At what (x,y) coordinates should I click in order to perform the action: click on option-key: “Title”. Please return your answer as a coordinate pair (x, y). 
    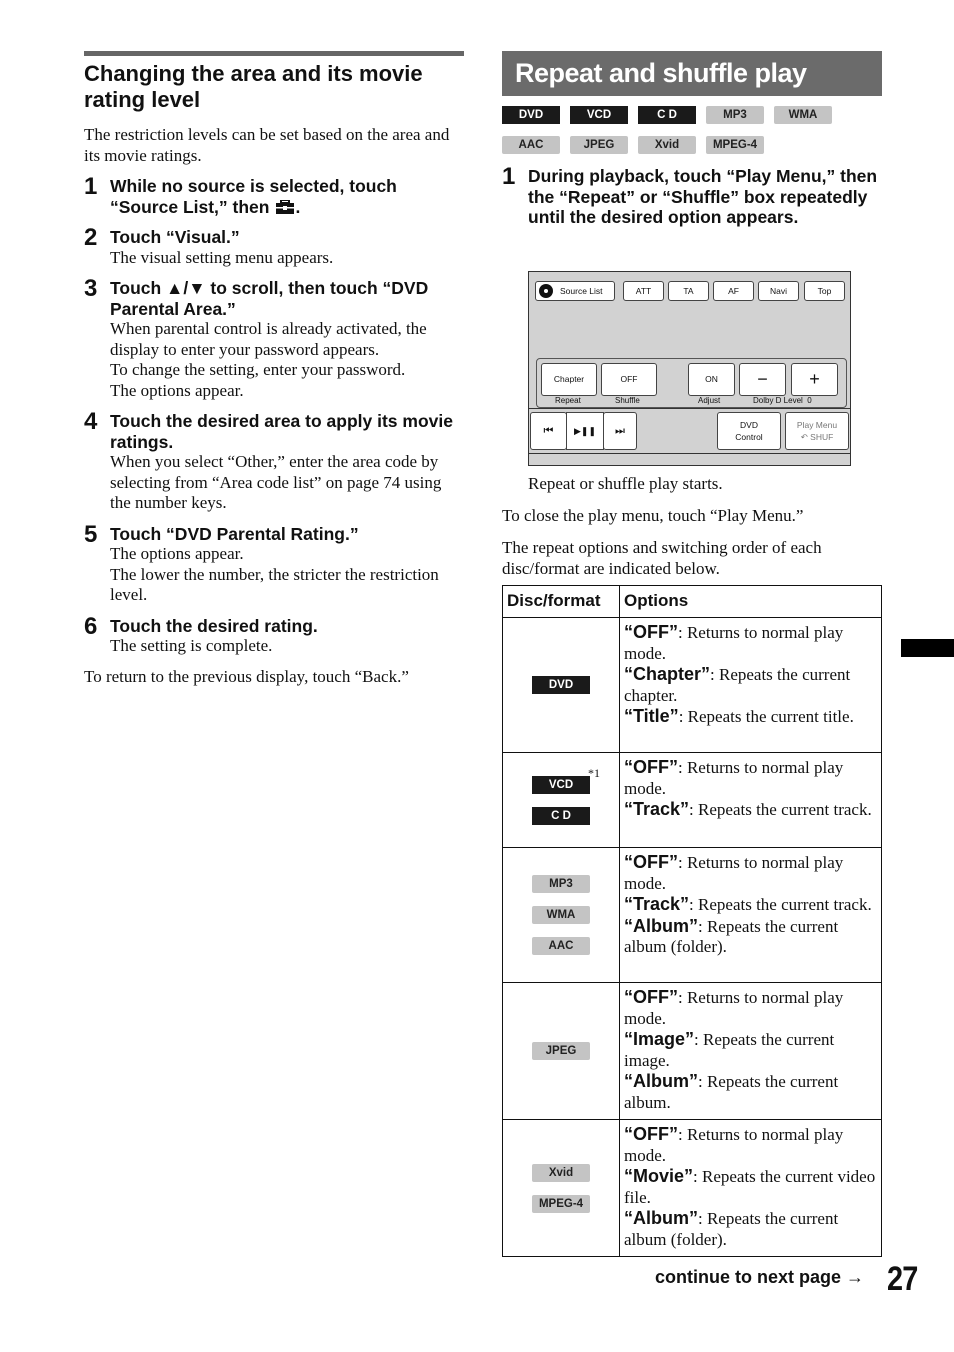
    Looking at the image, I should click on (651, 716).